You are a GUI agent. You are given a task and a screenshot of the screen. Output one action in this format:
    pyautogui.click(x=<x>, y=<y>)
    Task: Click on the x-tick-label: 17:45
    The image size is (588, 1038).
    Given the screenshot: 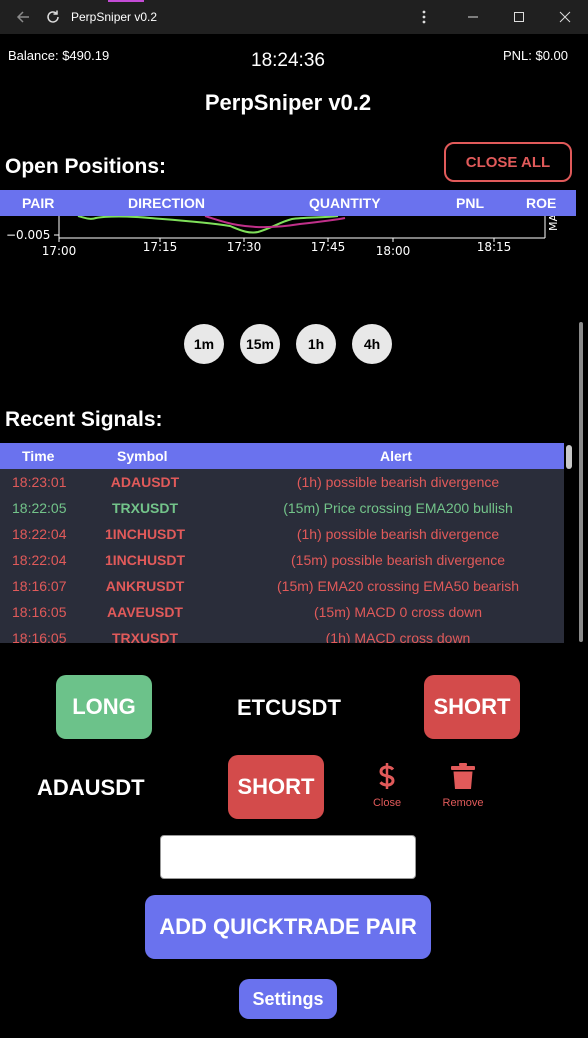 What is the action you would take?
    pyautogui.click(x=328, y=247)
    